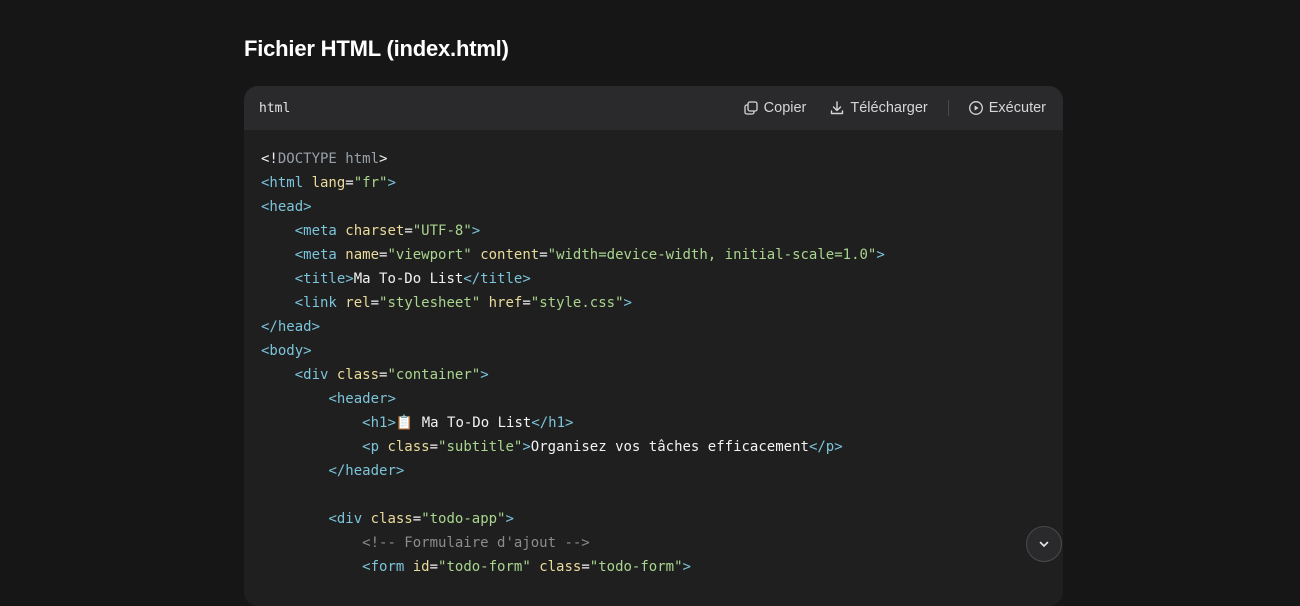  What do you see at coordinates (577, 303) in the screenshot?
I see `code-string: "style.css"` at bounding box center [577, 303].